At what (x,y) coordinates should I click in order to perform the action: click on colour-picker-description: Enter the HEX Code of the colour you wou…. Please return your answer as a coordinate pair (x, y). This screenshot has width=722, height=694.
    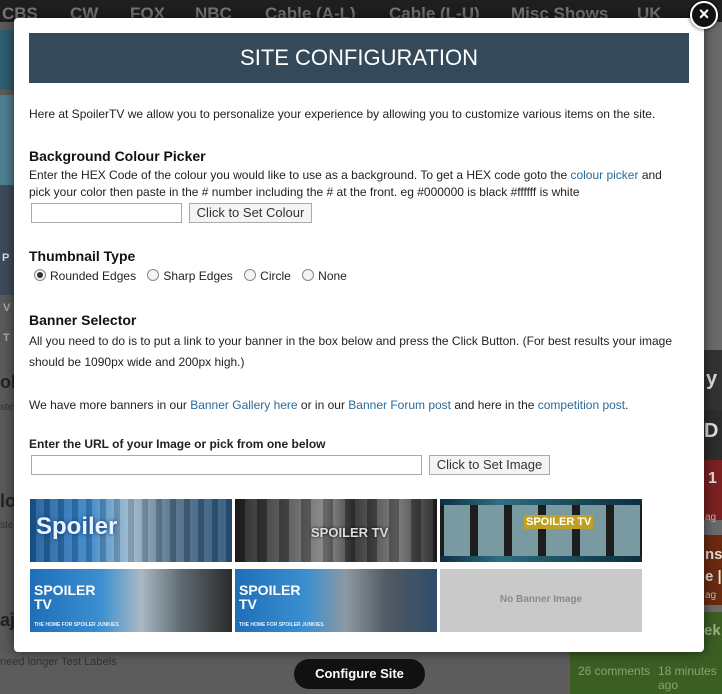
    Looking at the image, I should click on (345, 175).